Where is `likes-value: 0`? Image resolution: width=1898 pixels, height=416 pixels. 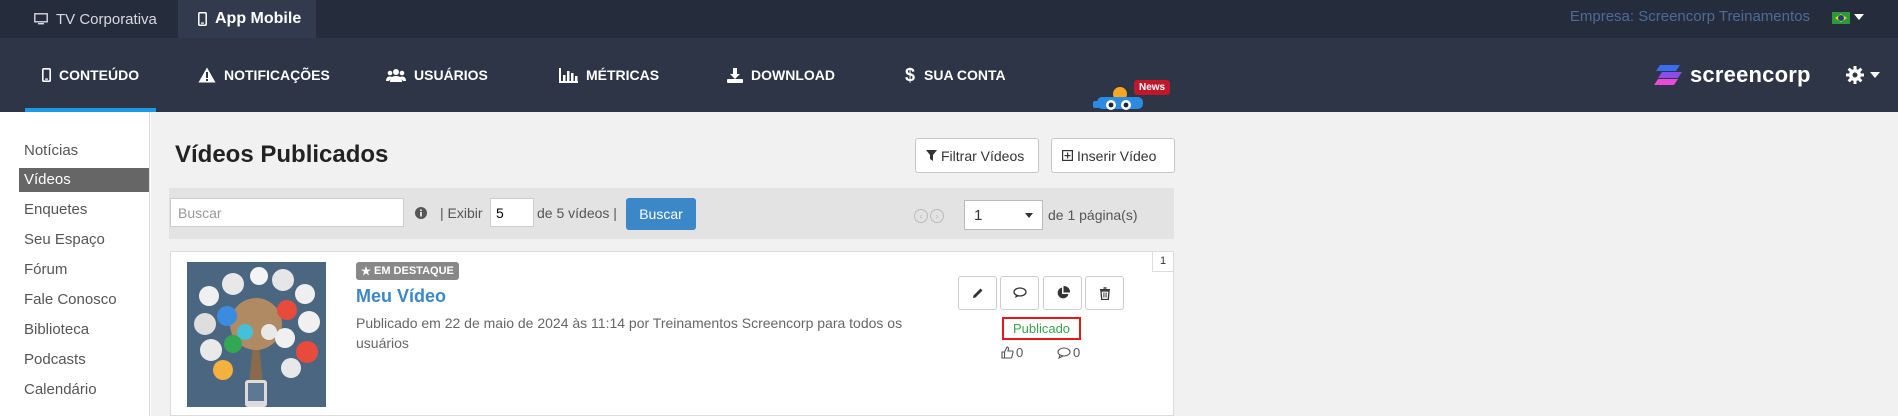 likes-value: 0 is located at coordinates (1020, 352).